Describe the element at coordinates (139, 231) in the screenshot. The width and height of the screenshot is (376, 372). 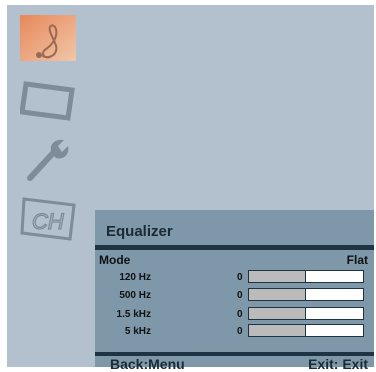
I see `panel-title: Equalizer` at that location.